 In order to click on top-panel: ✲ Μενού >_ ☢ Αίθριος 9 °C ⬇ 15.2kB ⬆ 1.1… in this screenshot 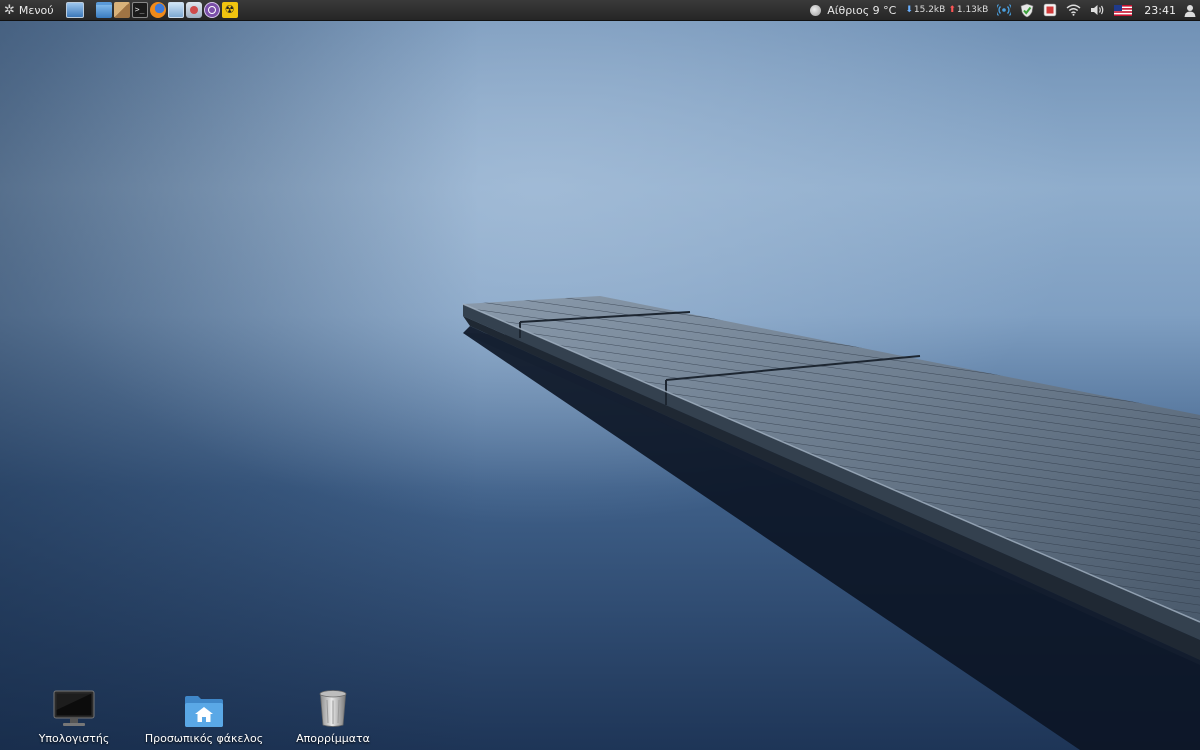, I will do `click(600, 10)`.